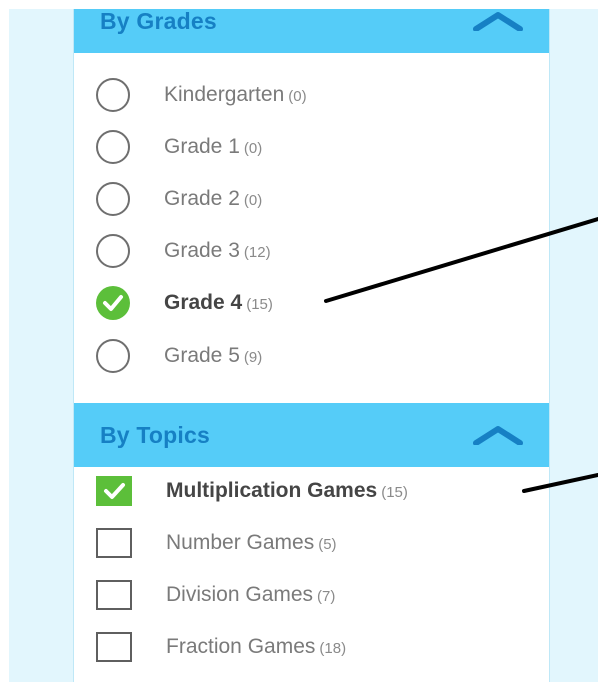 This screenshot has width=598, height=682. What do you see at coordinates (560, 483) in the screenshot?
I see `pointer-line-topic` at bounding box center [560, 483].